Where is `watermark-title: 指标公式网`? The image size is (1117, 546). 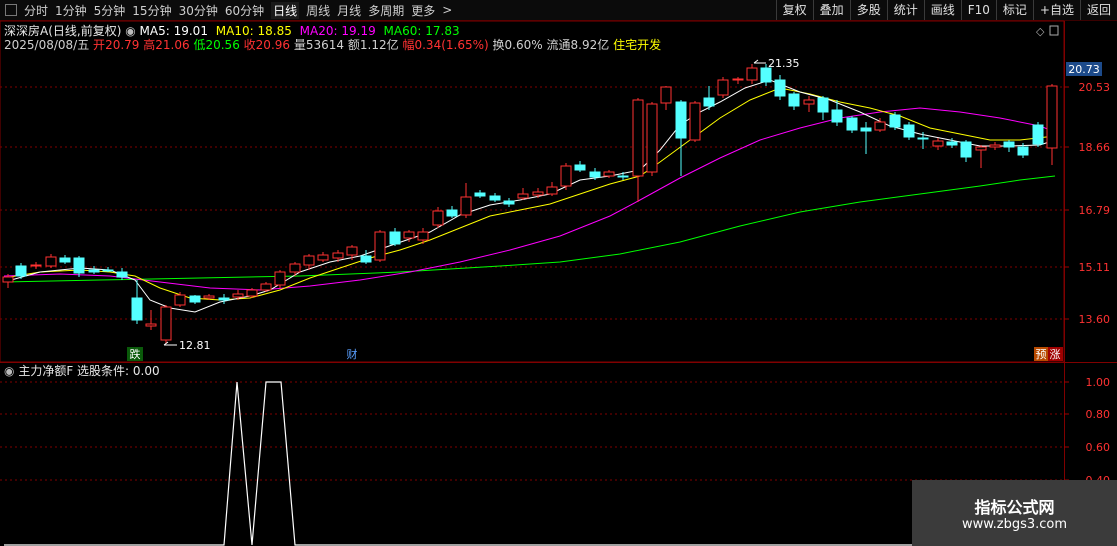
watermark-title: 指标公式网 is located at coordinates (1014, 507).